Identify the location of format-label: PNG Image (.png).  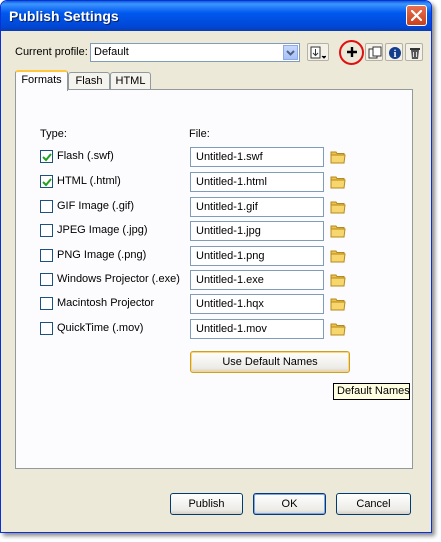
(102, 255).